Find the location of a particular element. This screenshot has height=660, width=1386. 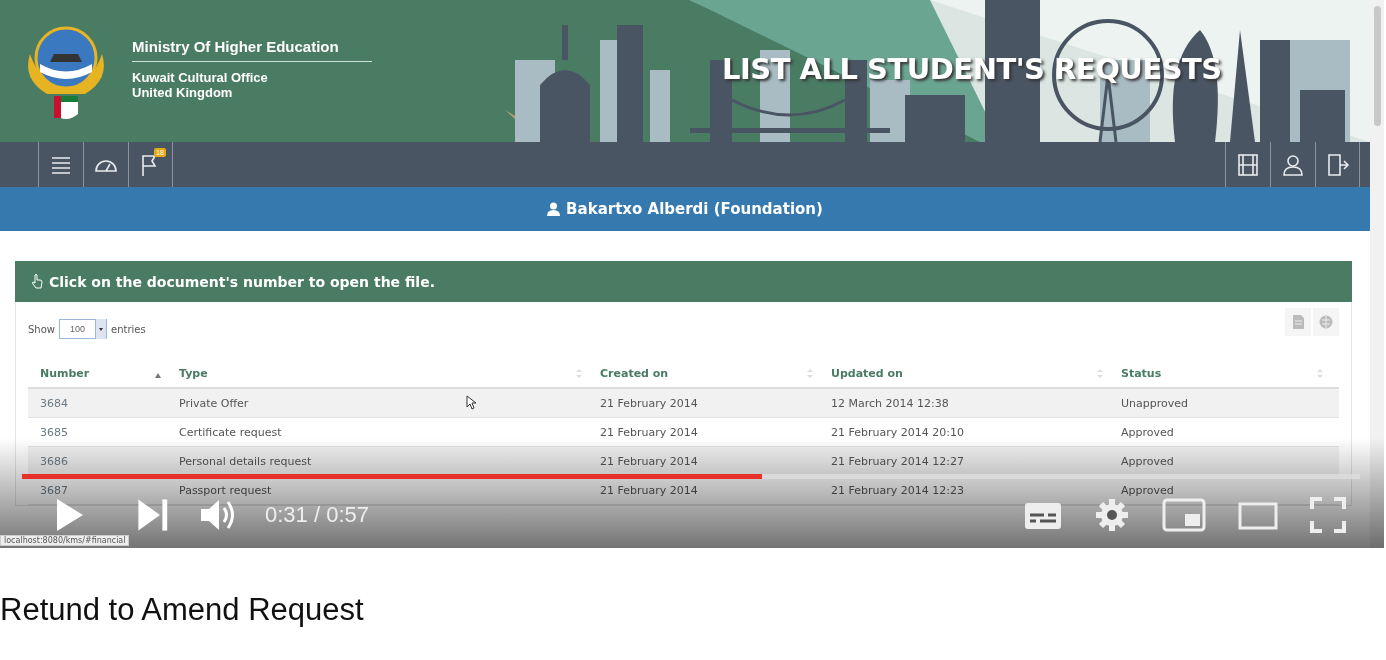

column-header: Created on is located at coordinates (703, 373).